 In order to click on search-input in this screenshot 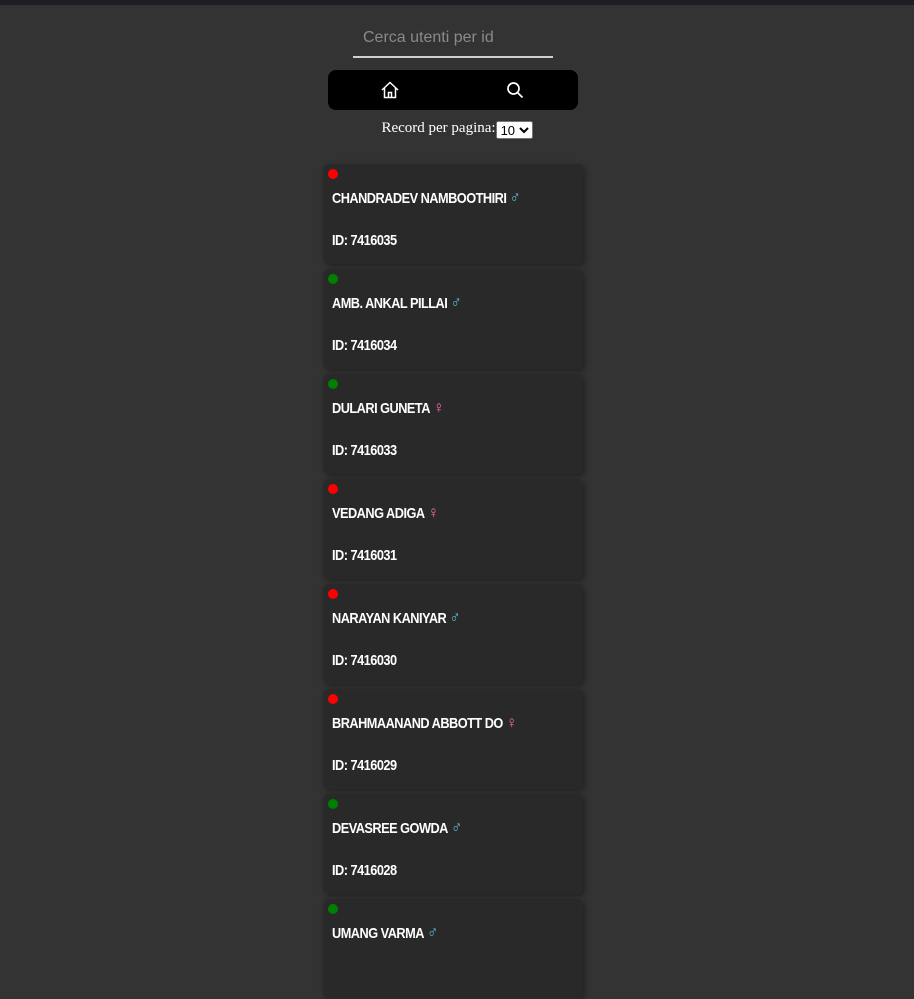, I will do `click(453, 39)`.